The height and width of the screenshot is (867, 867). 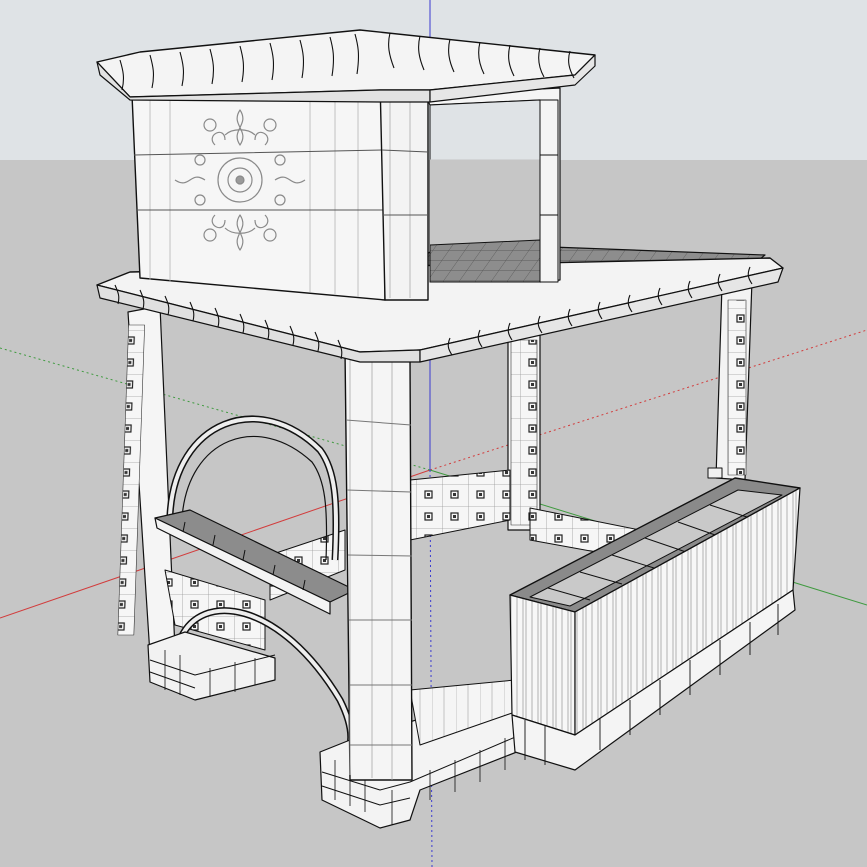 I want to click on right-column-bracket, so click(x=715, y=473).